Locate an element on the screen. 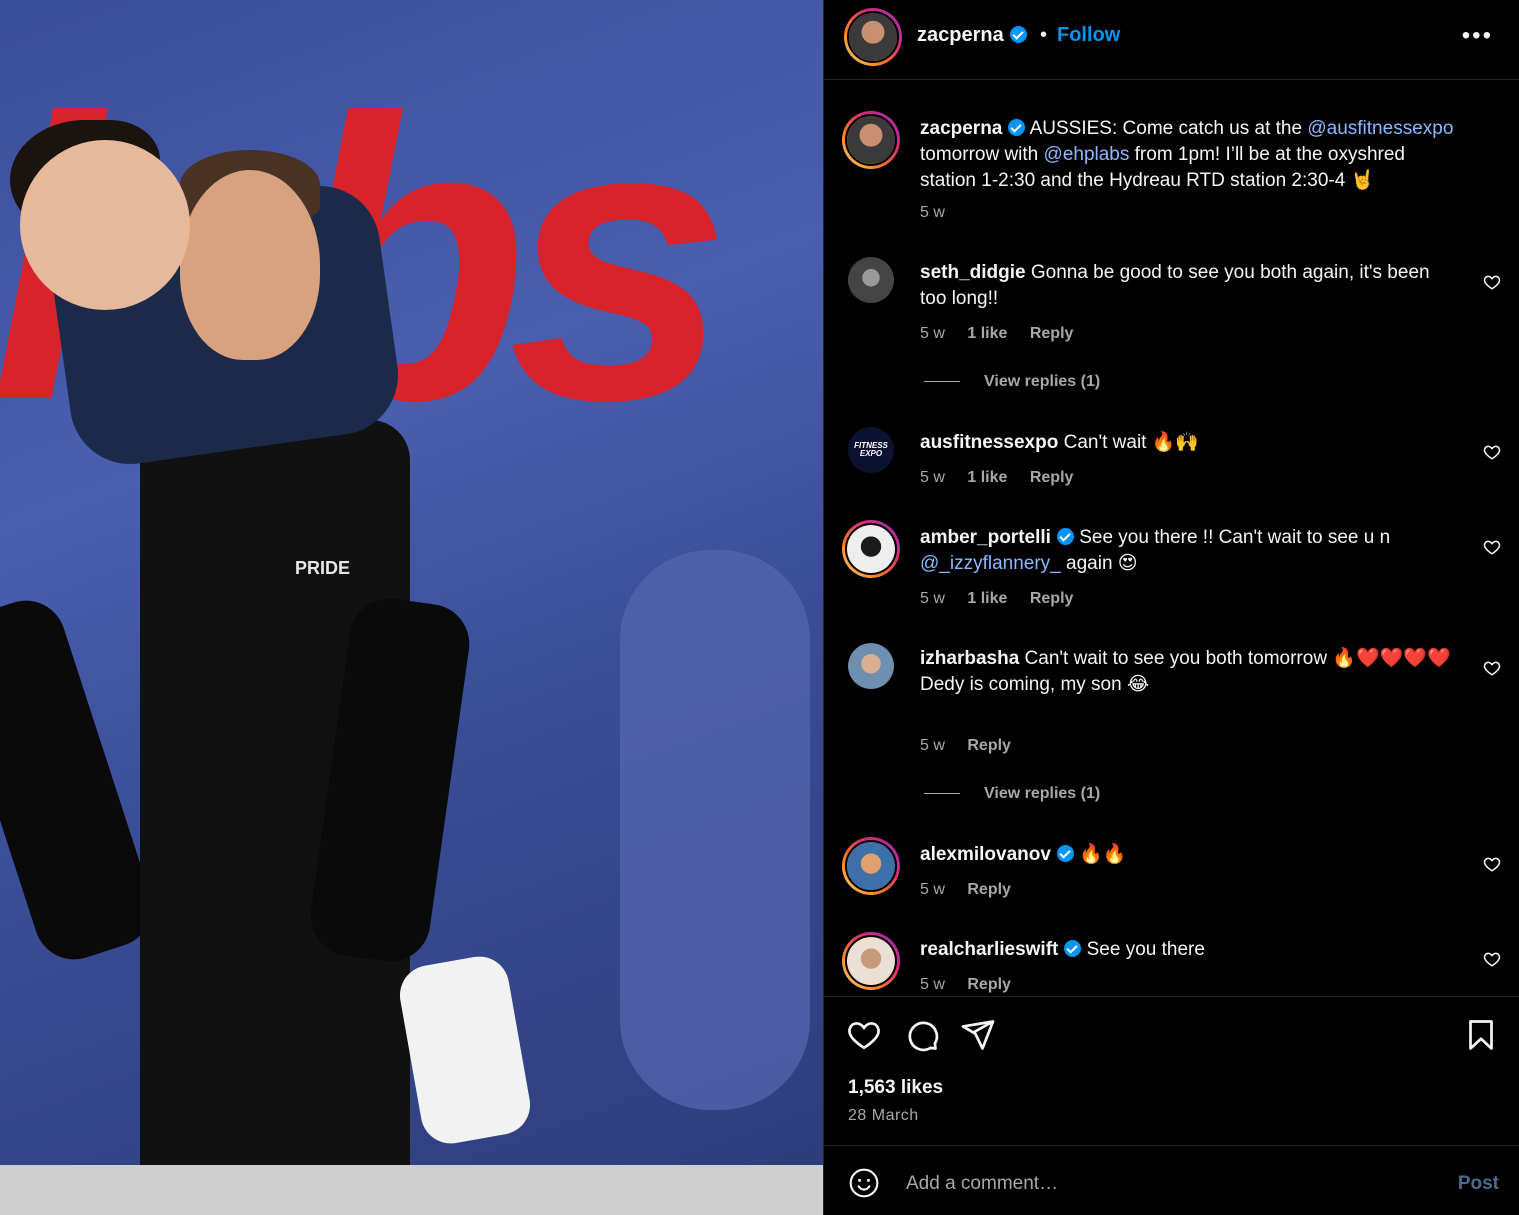 The width and height of the screenshot is (1519, 1215). bookmark-icon is located at coordinates (1481, 1035).